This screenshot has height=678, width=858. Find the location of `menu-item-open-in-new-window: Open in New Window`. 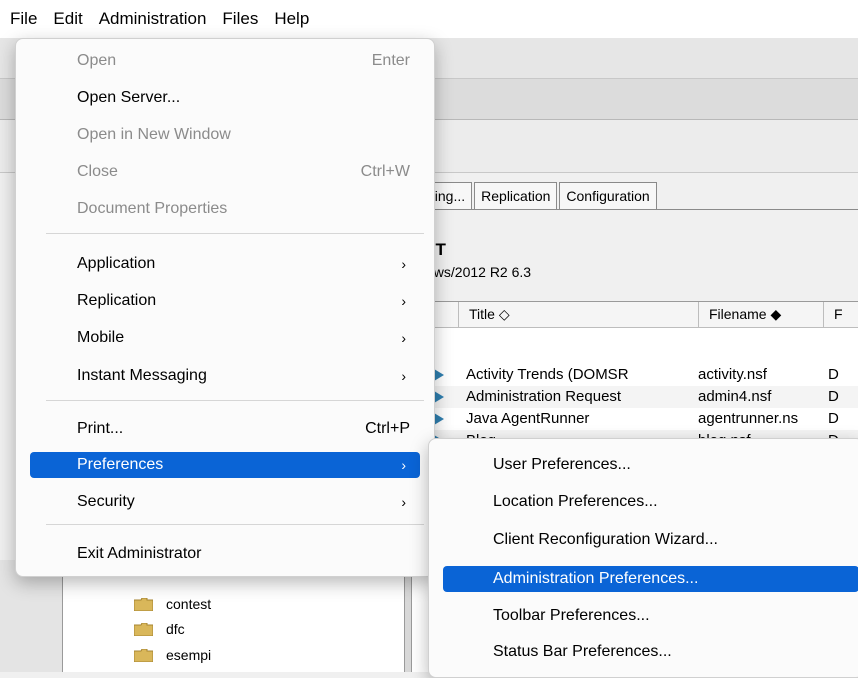

menu-item-open-in-new-window: Open in New Window is located at coordinates (225, 135).